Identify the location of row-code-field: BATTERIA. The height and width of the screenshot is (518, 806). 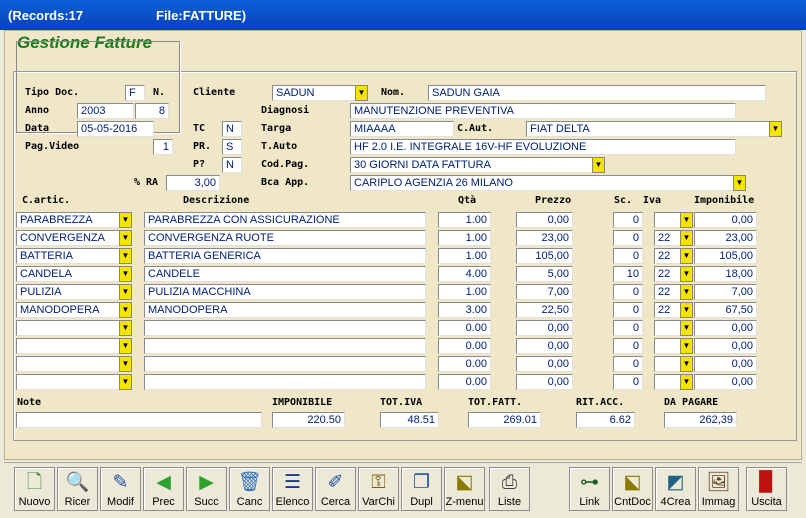
(68, 256).